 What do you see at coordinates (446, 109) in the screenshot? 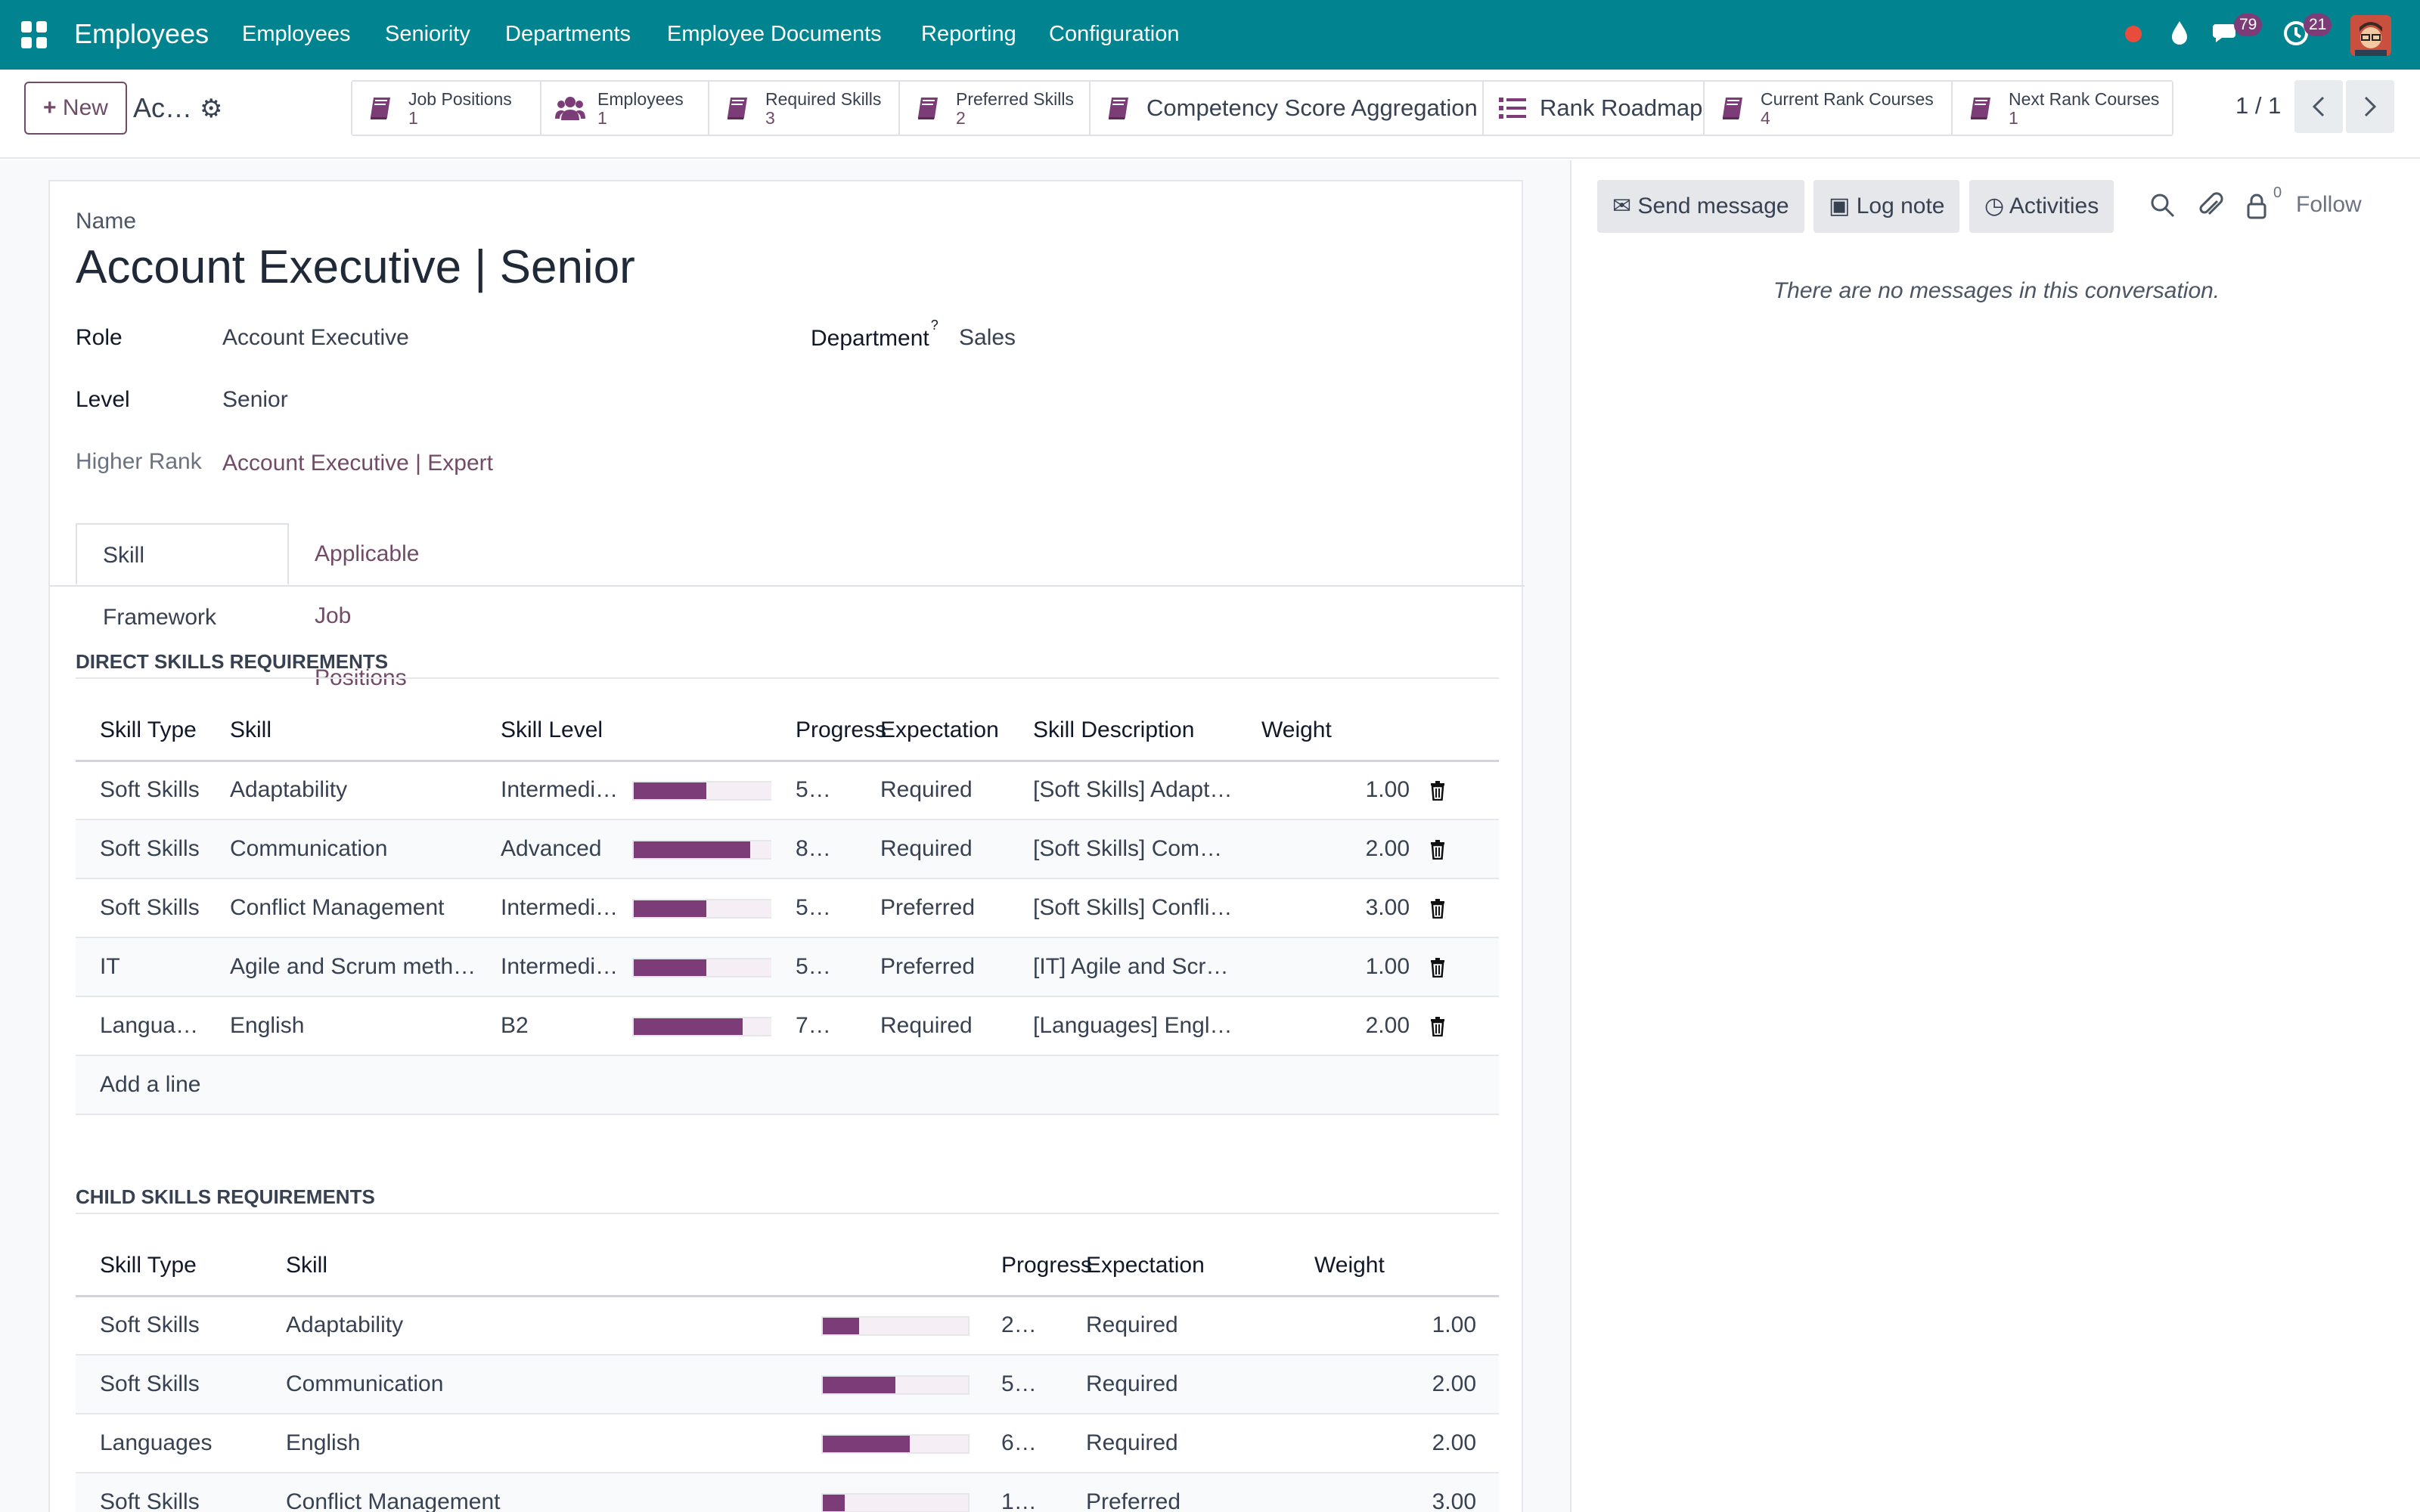
I see `smart-button-job-positions: Job Positions 1` at bounding box center [446, 109].